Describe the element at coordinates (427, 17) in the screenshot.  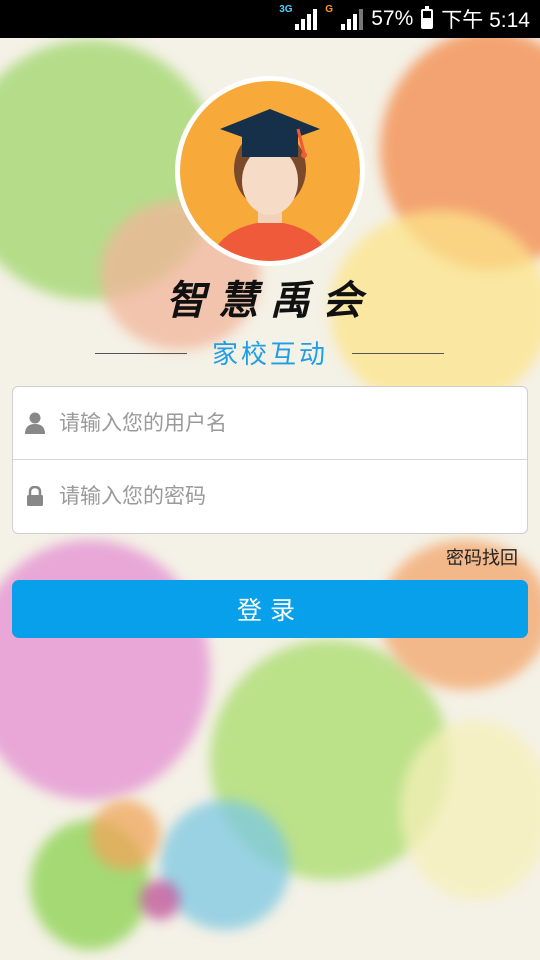
I see `battery-icon` at that location.